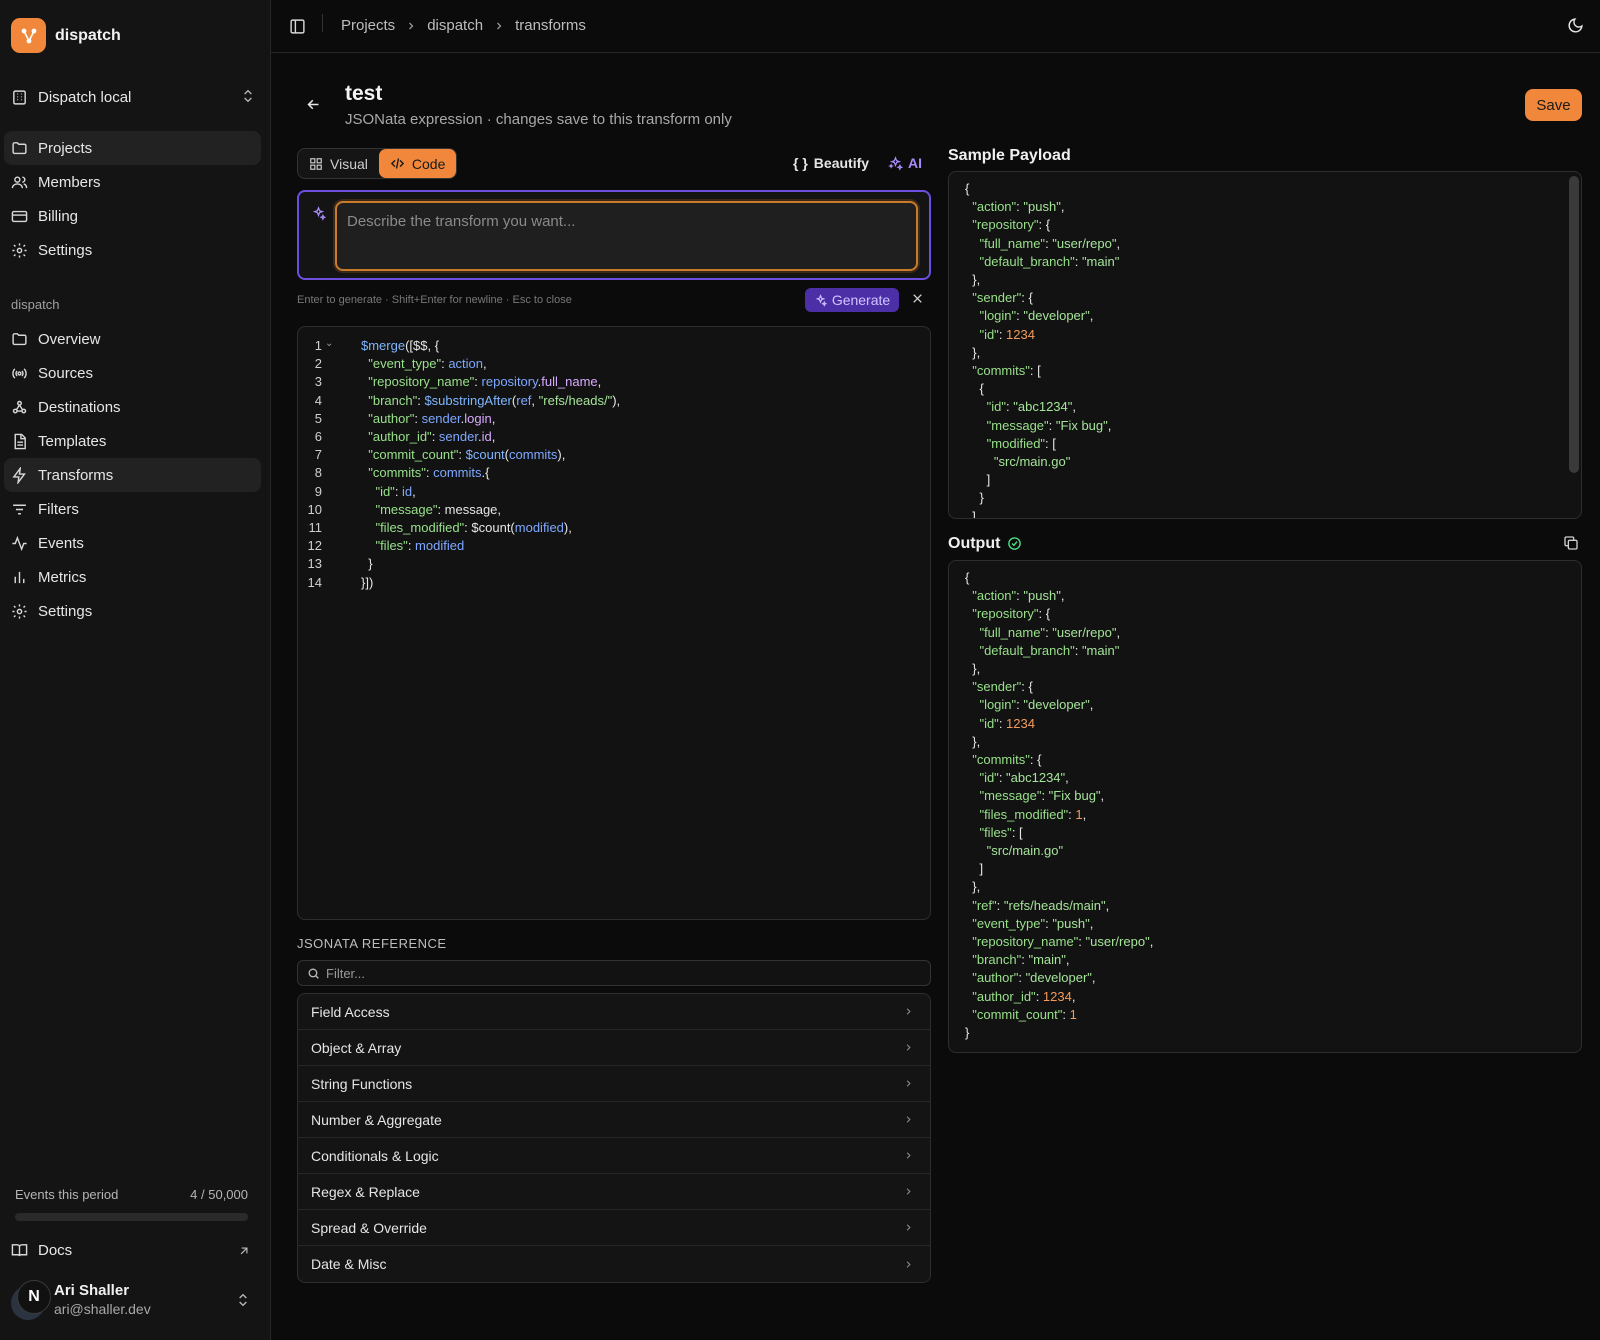 This screenshot has width=1600, height=1340. I want to click on sidebar-item-sources: Sources, so click(132, 373).